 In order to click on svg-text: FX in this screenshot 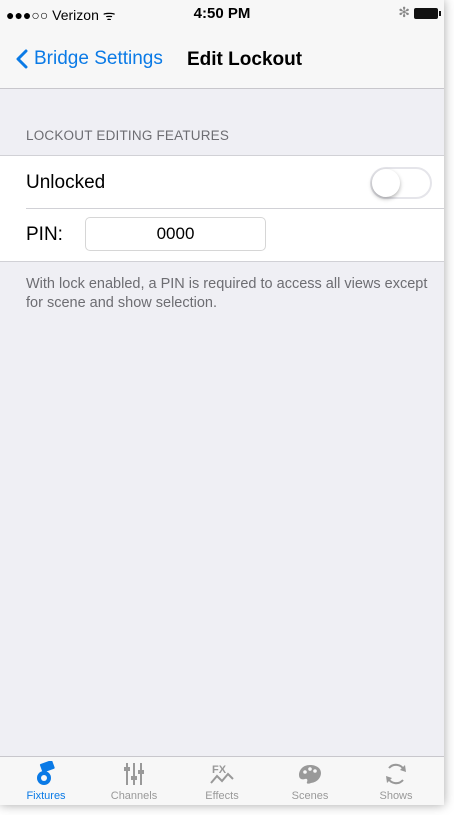, I will do `click(219, 770)`.